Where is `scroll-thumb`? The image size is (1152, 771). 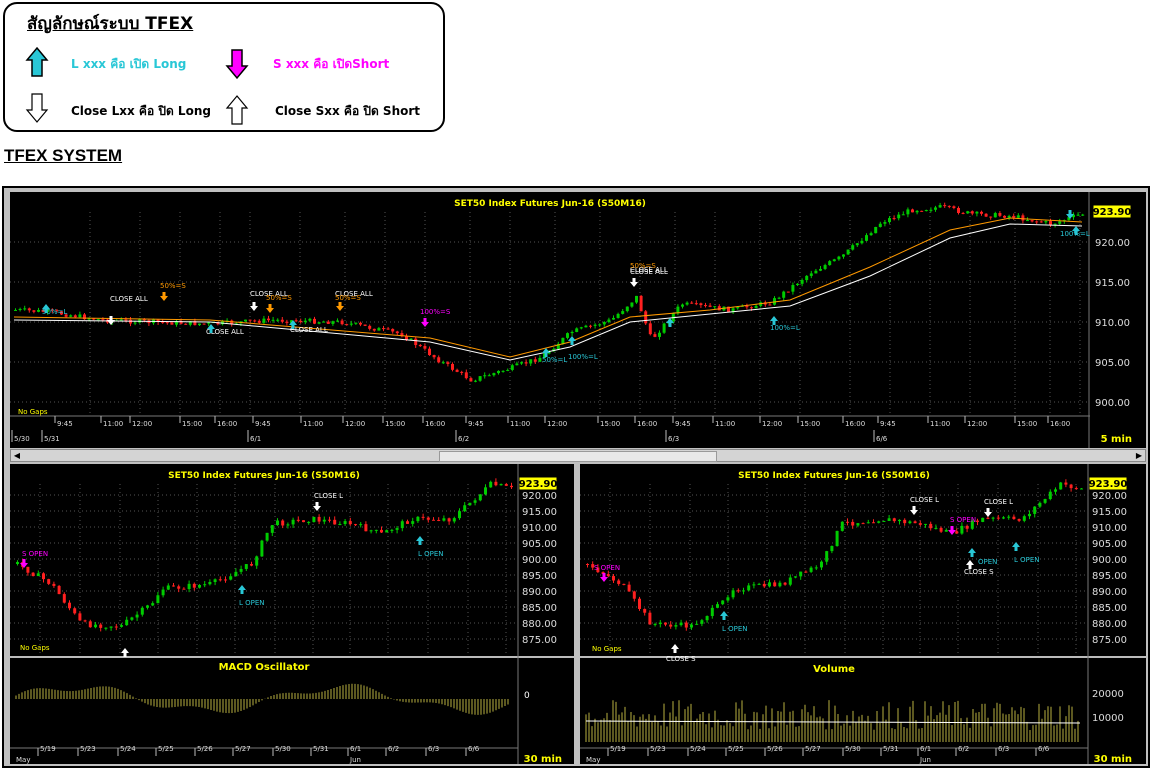
scroll-thumb is located at coordinates (578, 456).